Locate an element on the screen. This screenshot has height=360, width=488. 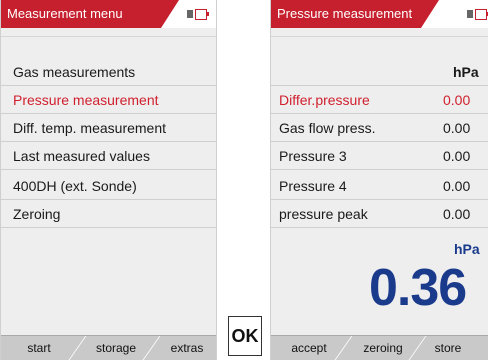
meas-label: Pressure 4 is located at coordinates (313, 186).